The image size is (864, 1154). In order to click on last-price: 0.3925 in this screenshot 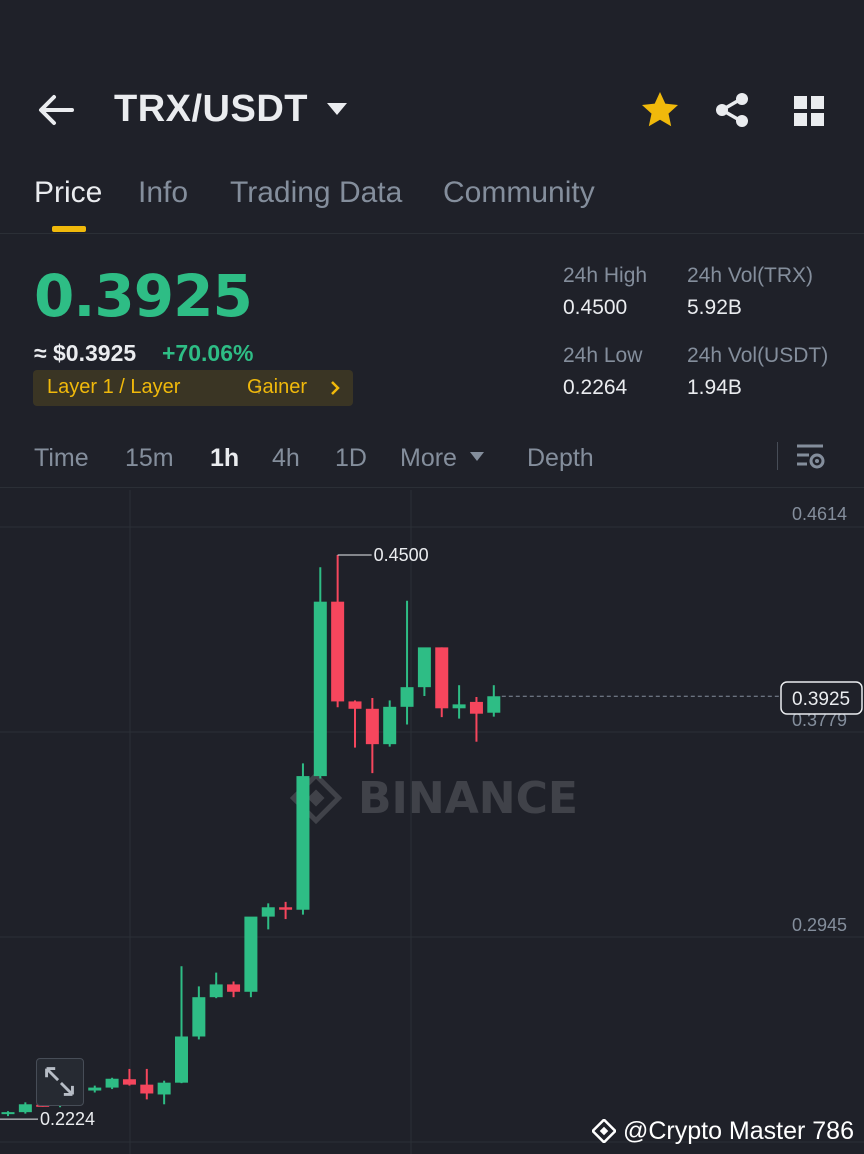, I will do `click(143, 296)`.